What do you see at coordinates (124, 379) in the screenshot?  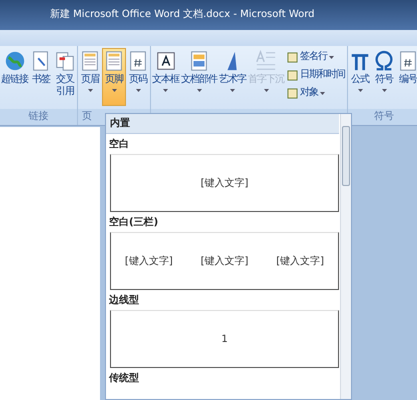 I see `section-title: 传统型` at bounding box center [124, 379].